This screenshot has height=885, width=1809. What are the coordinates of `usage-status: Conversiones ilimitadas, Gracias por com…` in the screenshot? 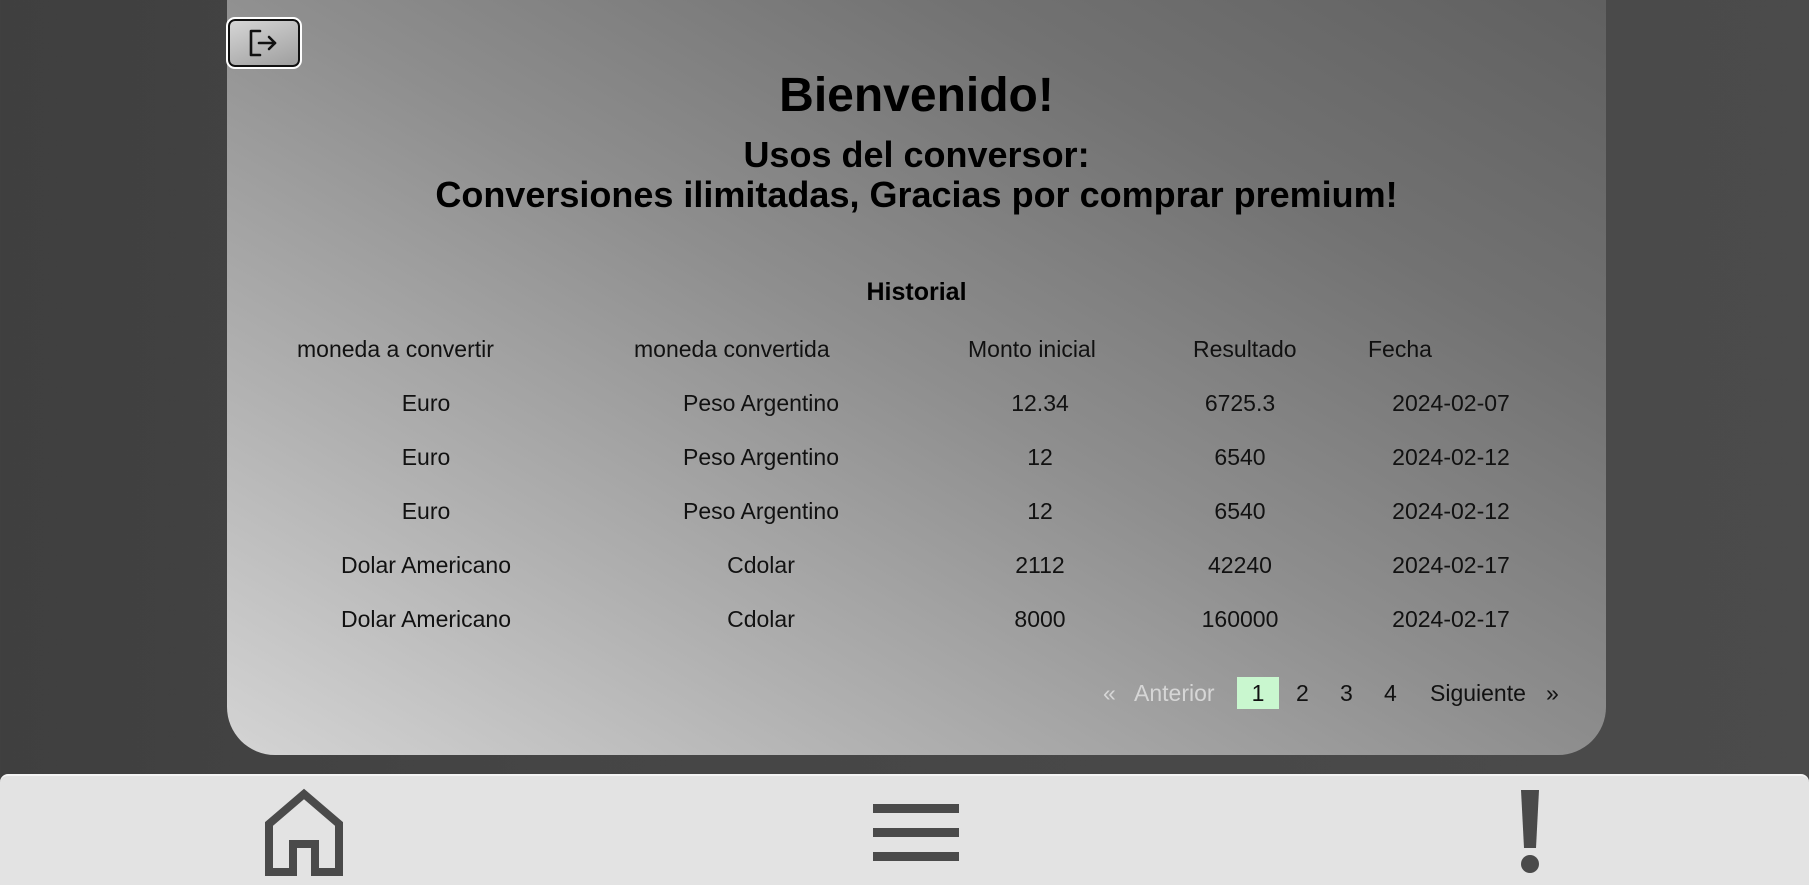 It's located at (916, 194).